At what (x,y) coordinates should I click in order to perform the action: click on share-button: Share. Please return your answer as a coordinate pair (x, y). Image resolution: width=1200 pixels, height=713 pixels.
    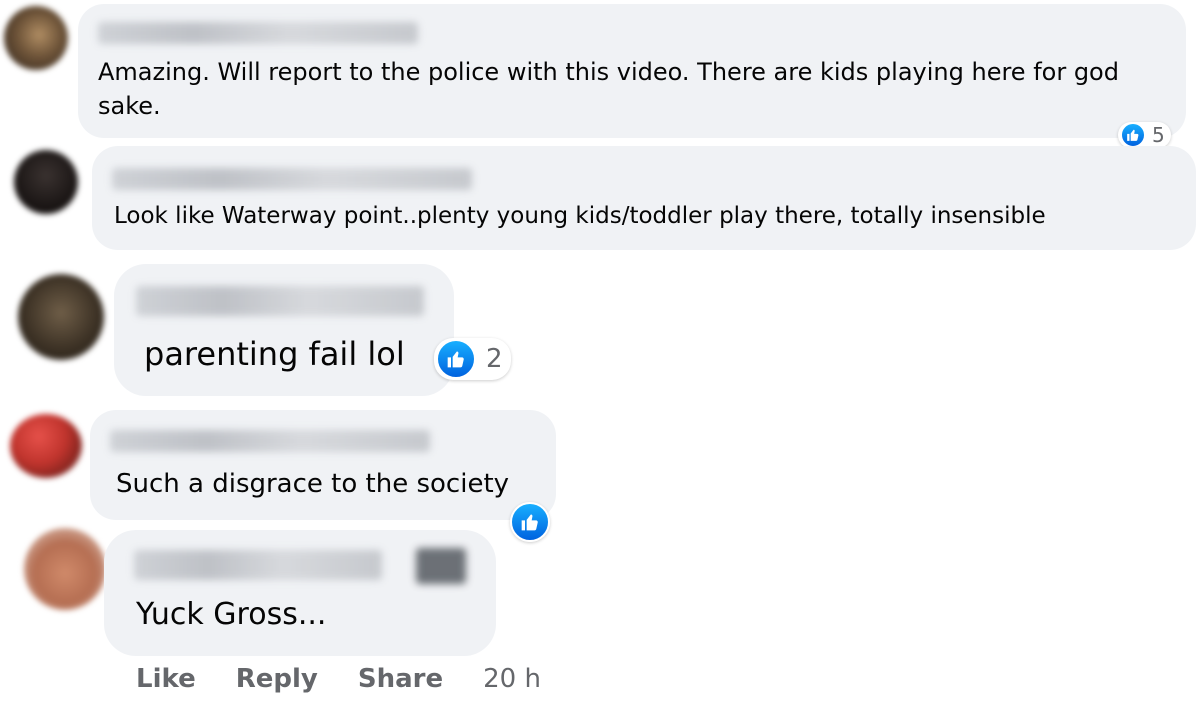
    Looking at the image, I should click on (400, 679).